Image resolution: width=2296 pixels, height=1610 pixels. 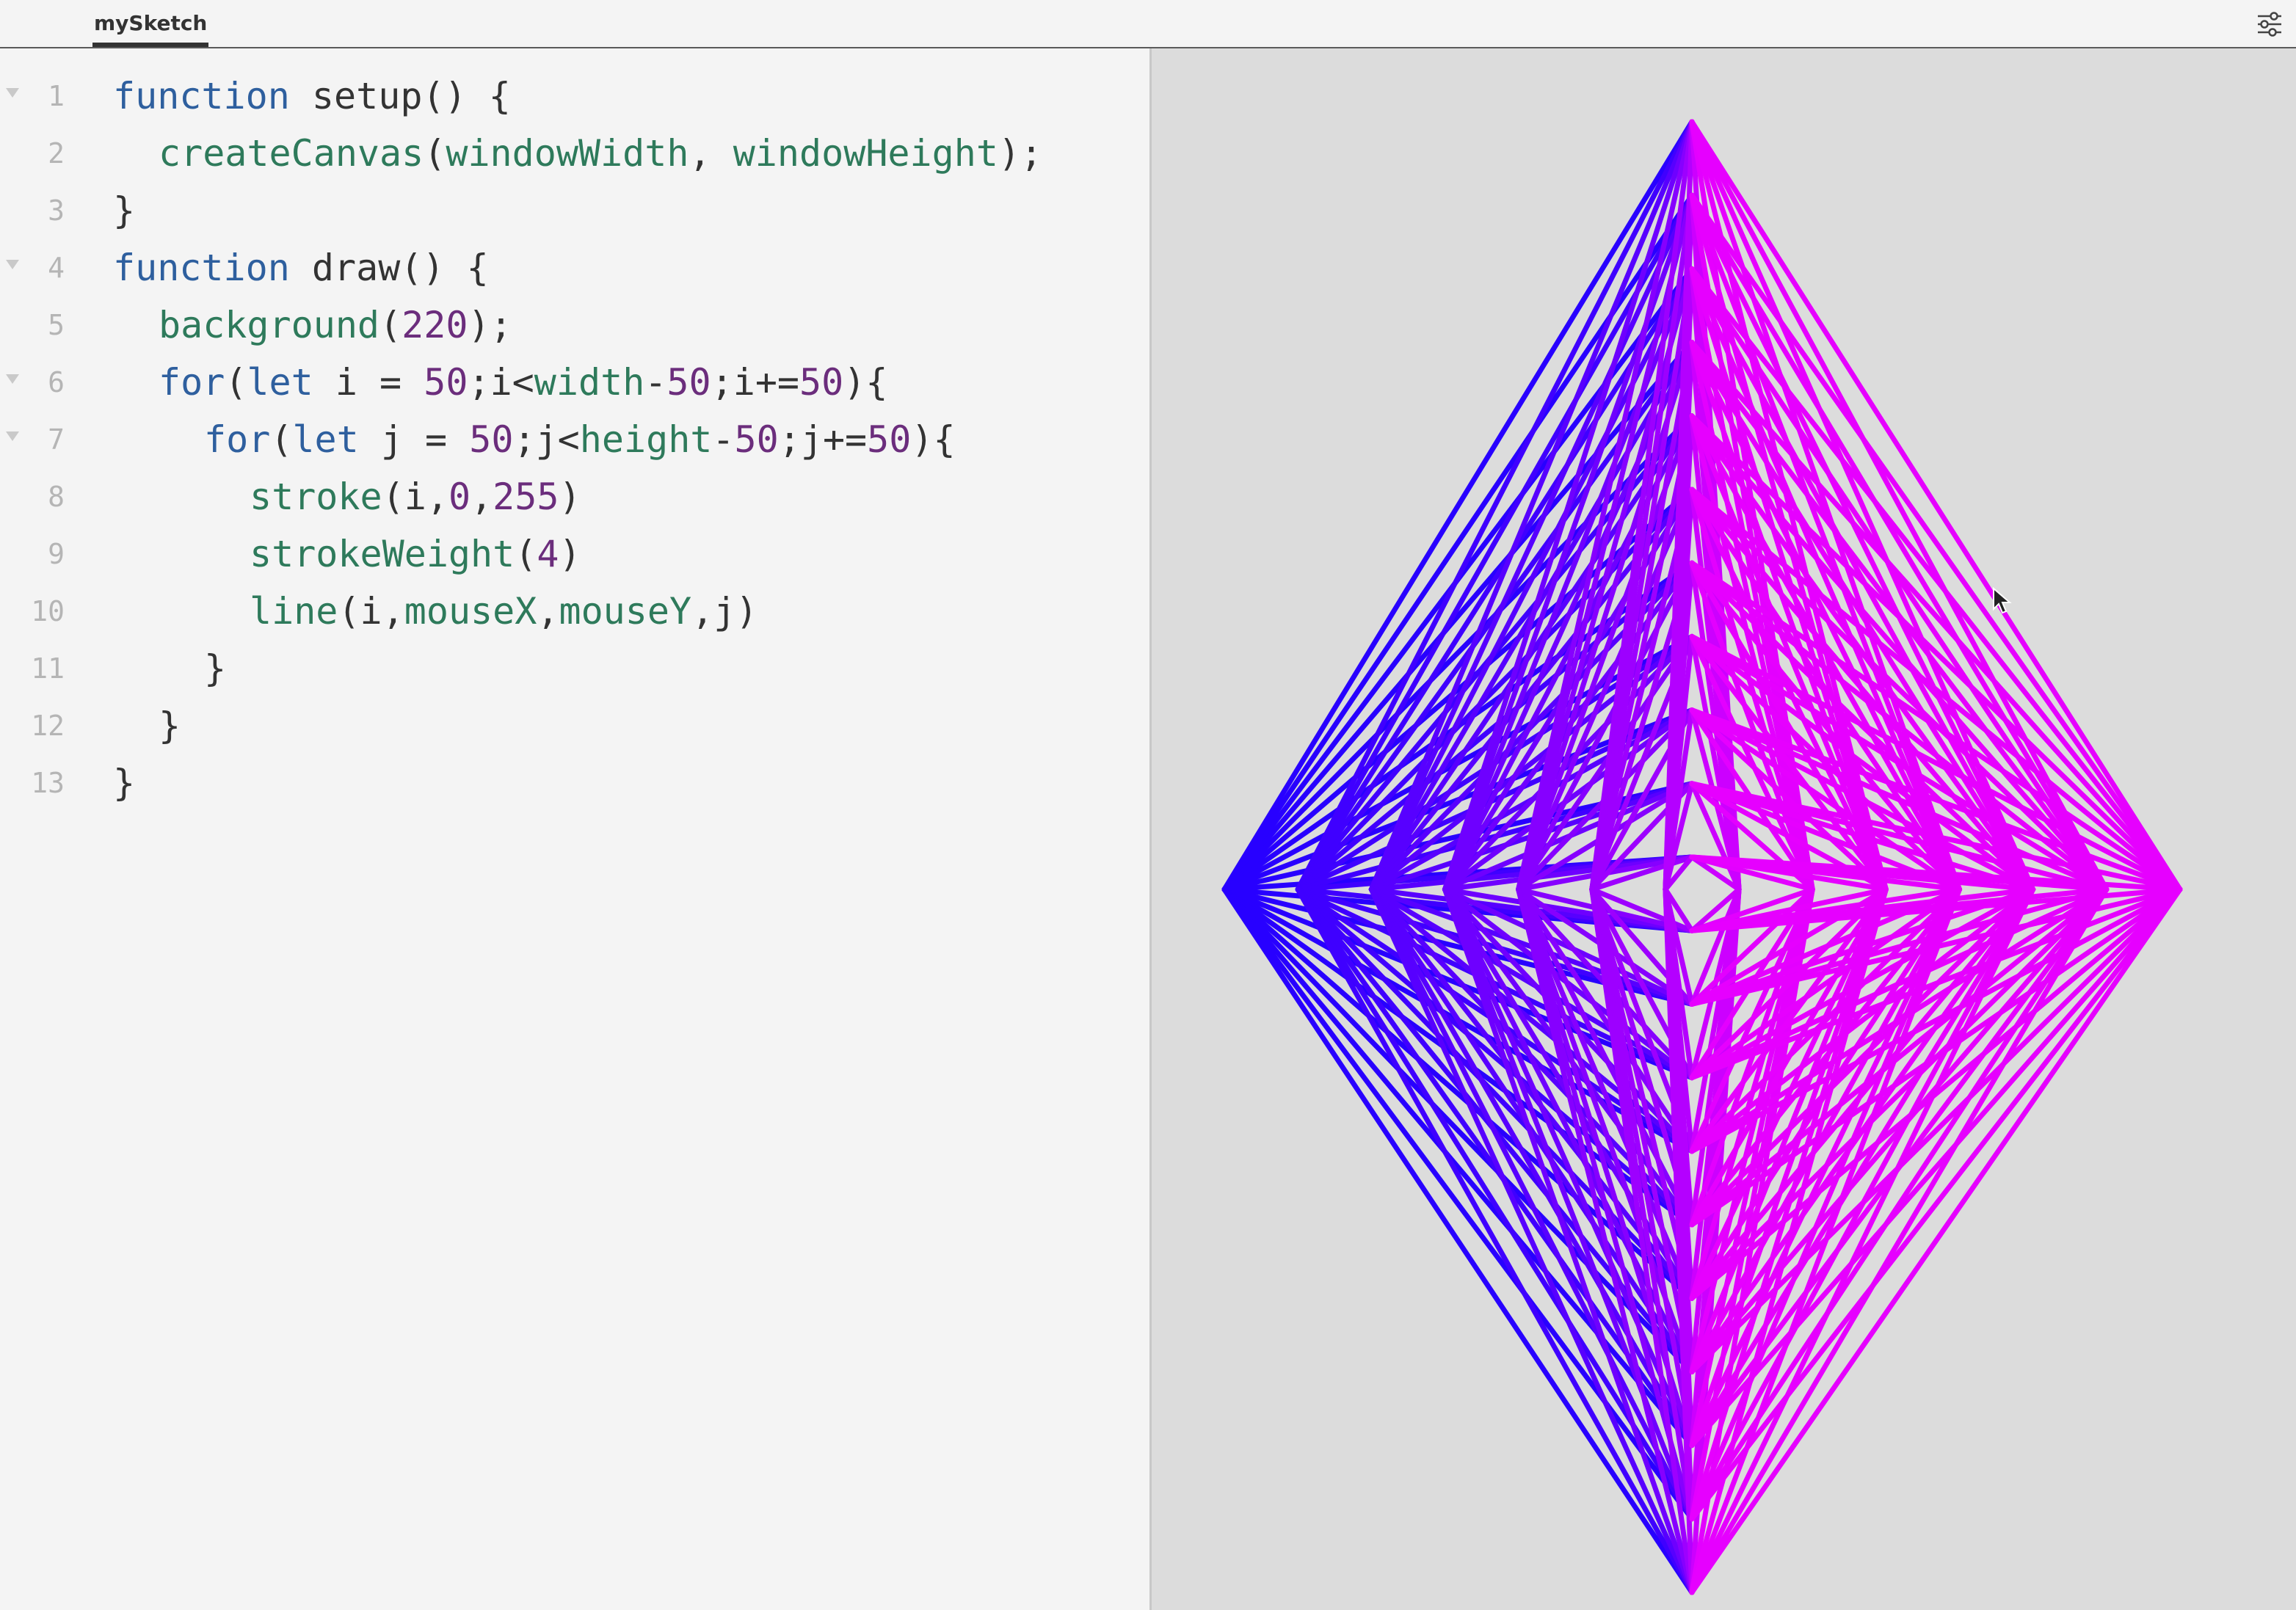 I want to click on line-number: 7, so click(x=56, y=440).